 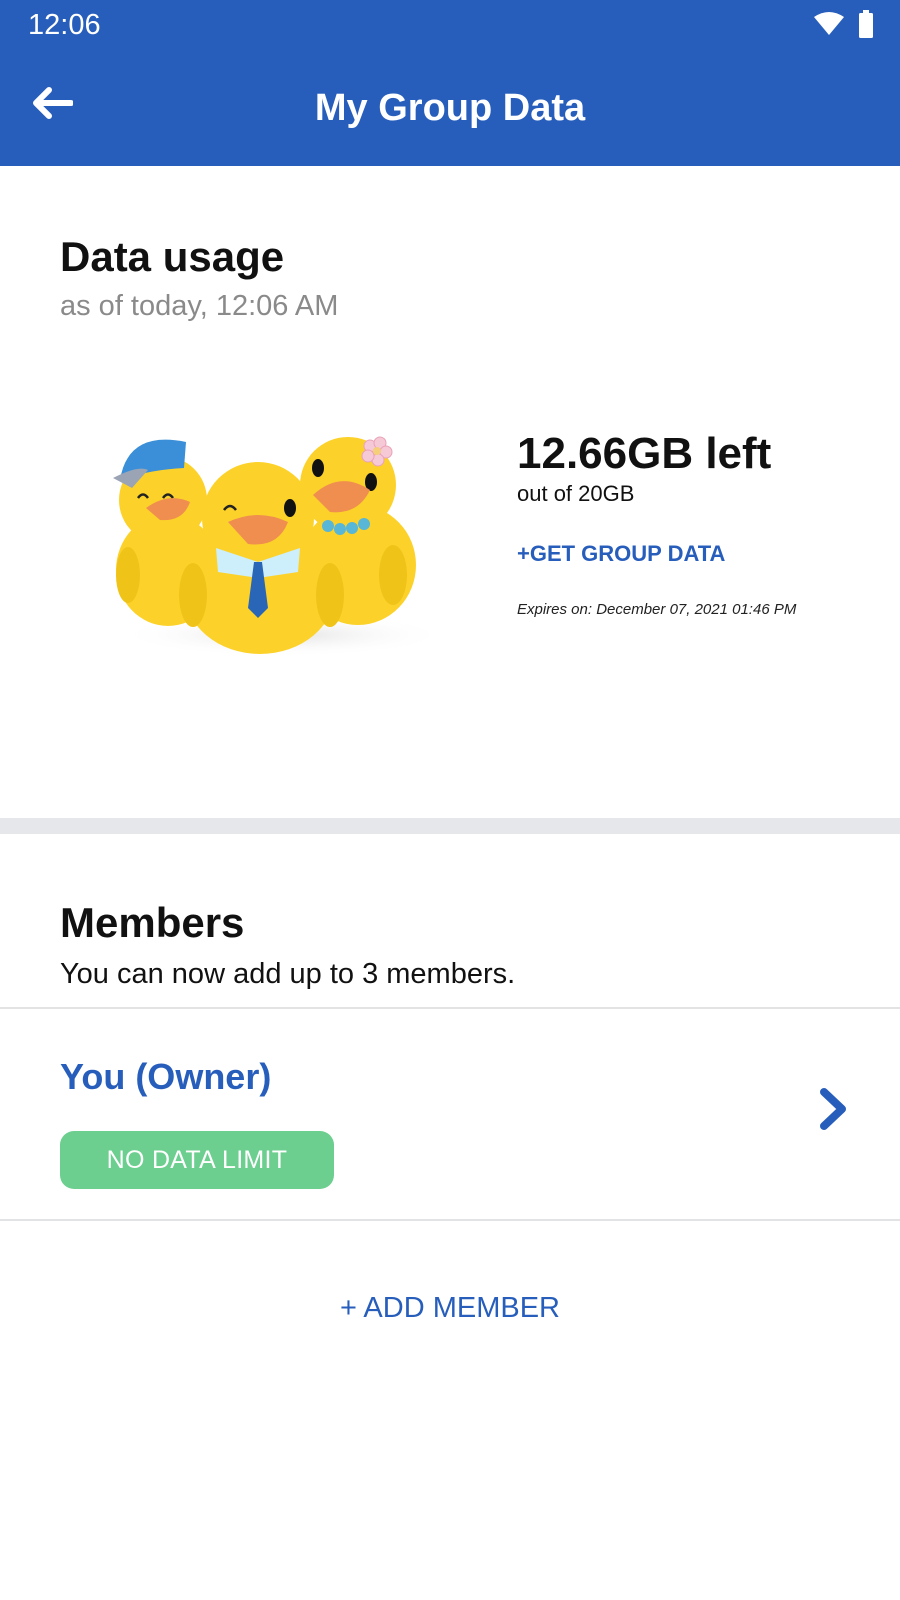 I want to click on data-total: out of 20GB, so click(x=576, y=493).